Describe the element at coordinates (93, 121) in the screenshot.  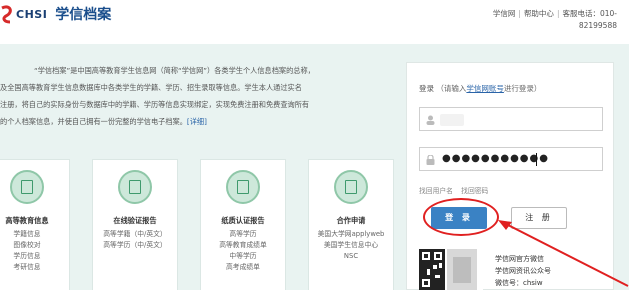
I see `intro-line-4: 的个人档案信息，并使自己拥有一份完整的学信电子档案。` at that location.